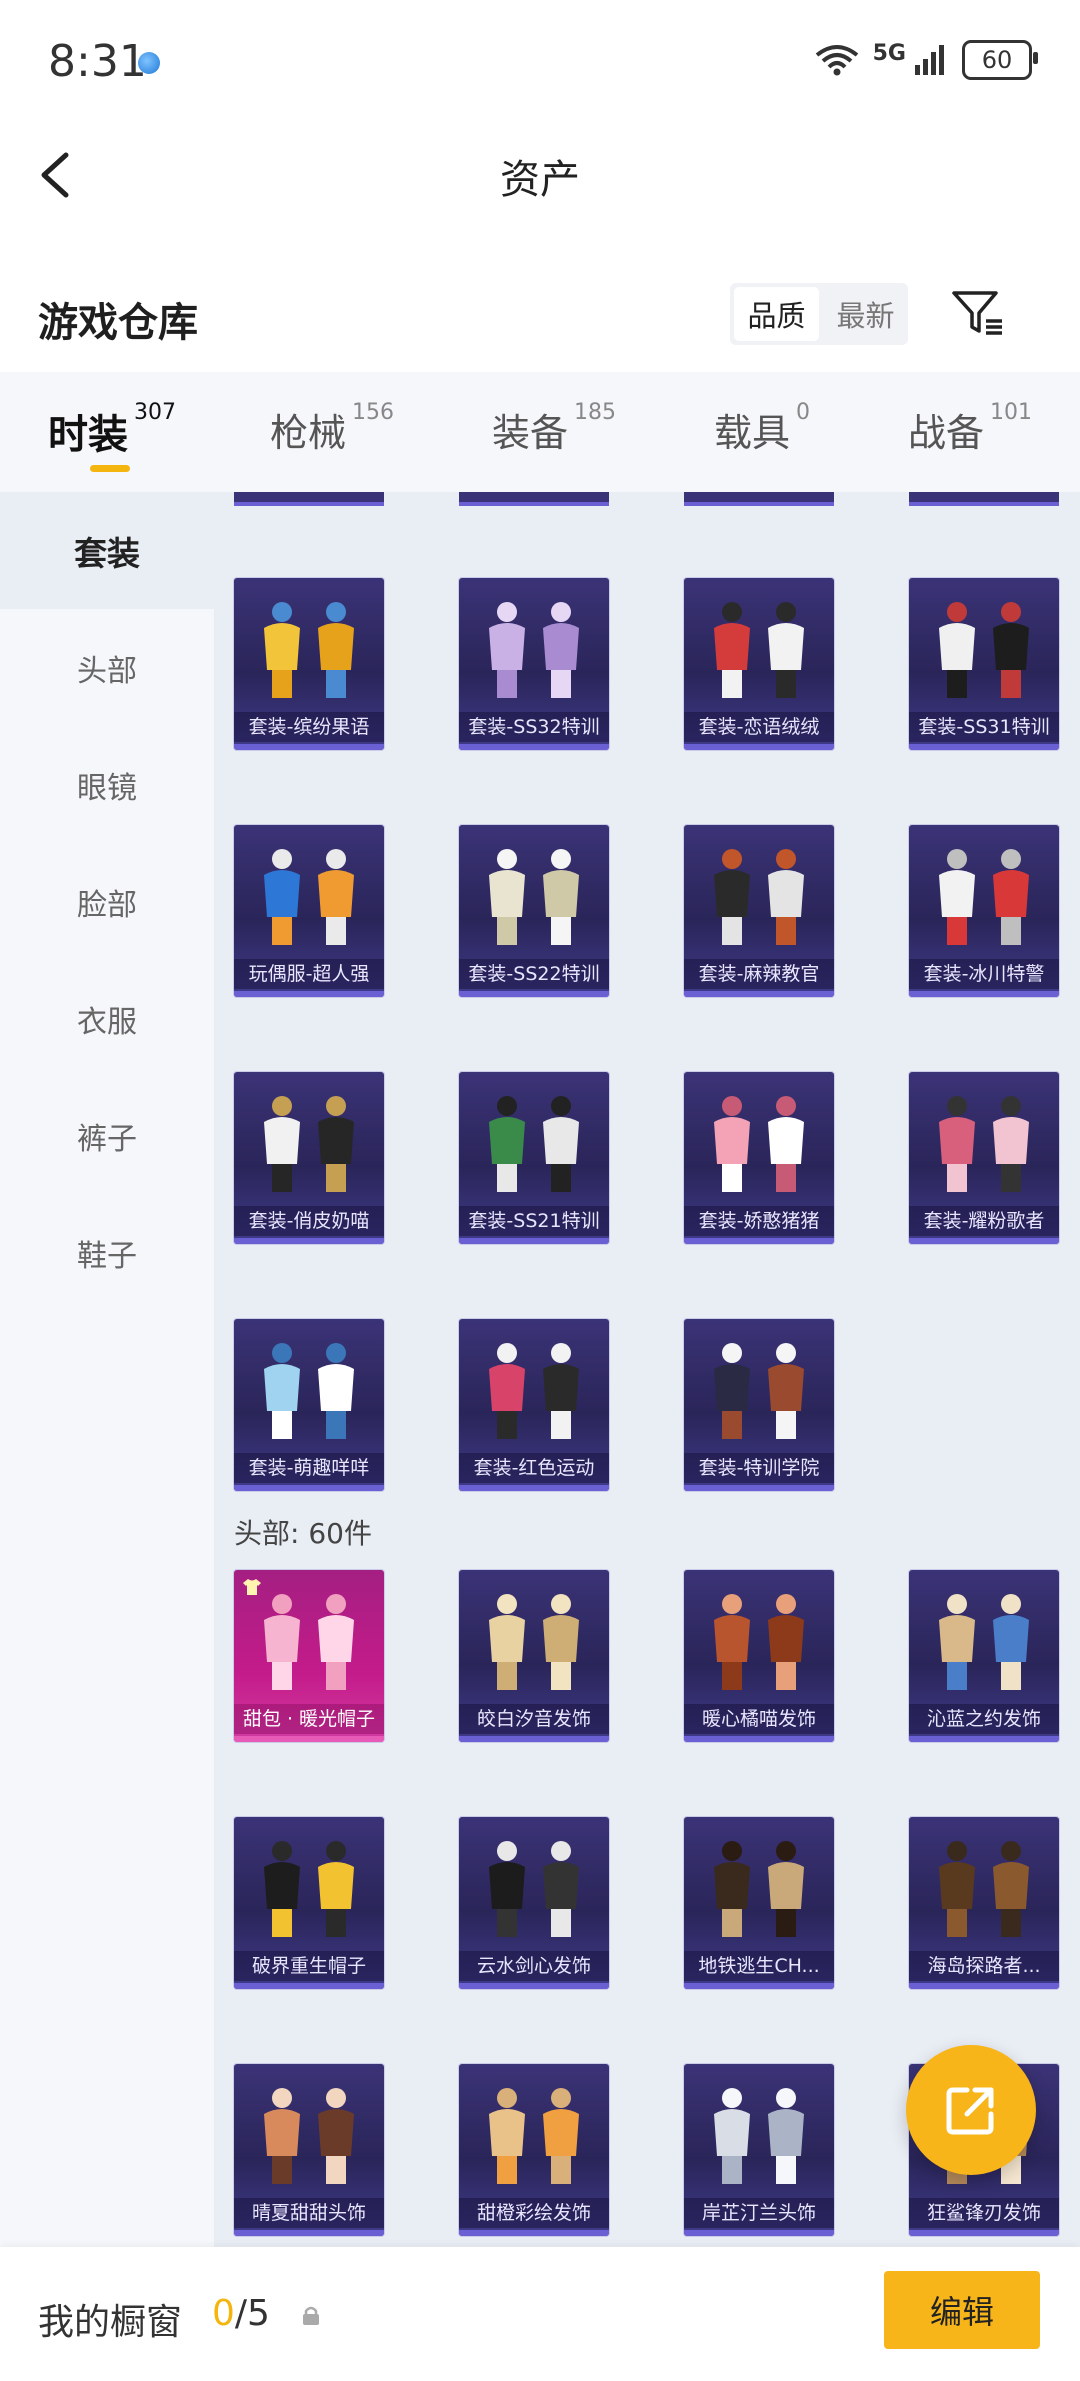 This screenshot has width=1080, height=2381. Describe the element at coordinates (540, 175) in the screenshot. I see `app-header: 资产` at that location.